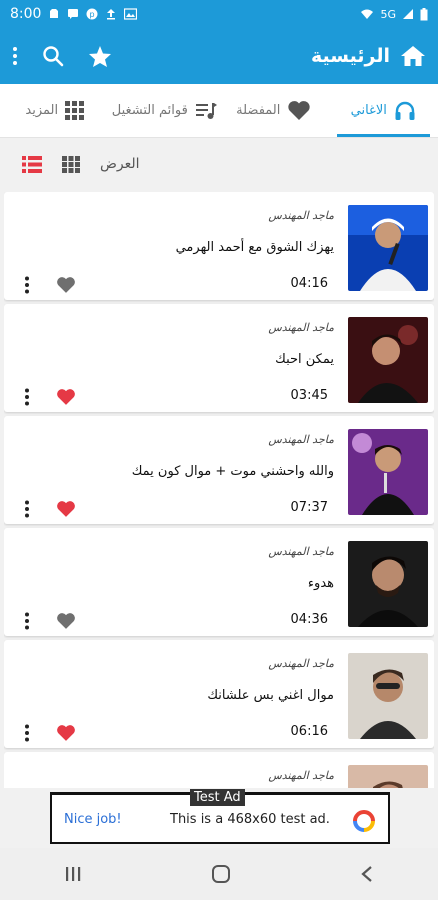 This screenshot has width=438, height=900. Describe the element at coordinates (217, 797) in the screenshot. I see `ad-label: Test Ad` at that location.